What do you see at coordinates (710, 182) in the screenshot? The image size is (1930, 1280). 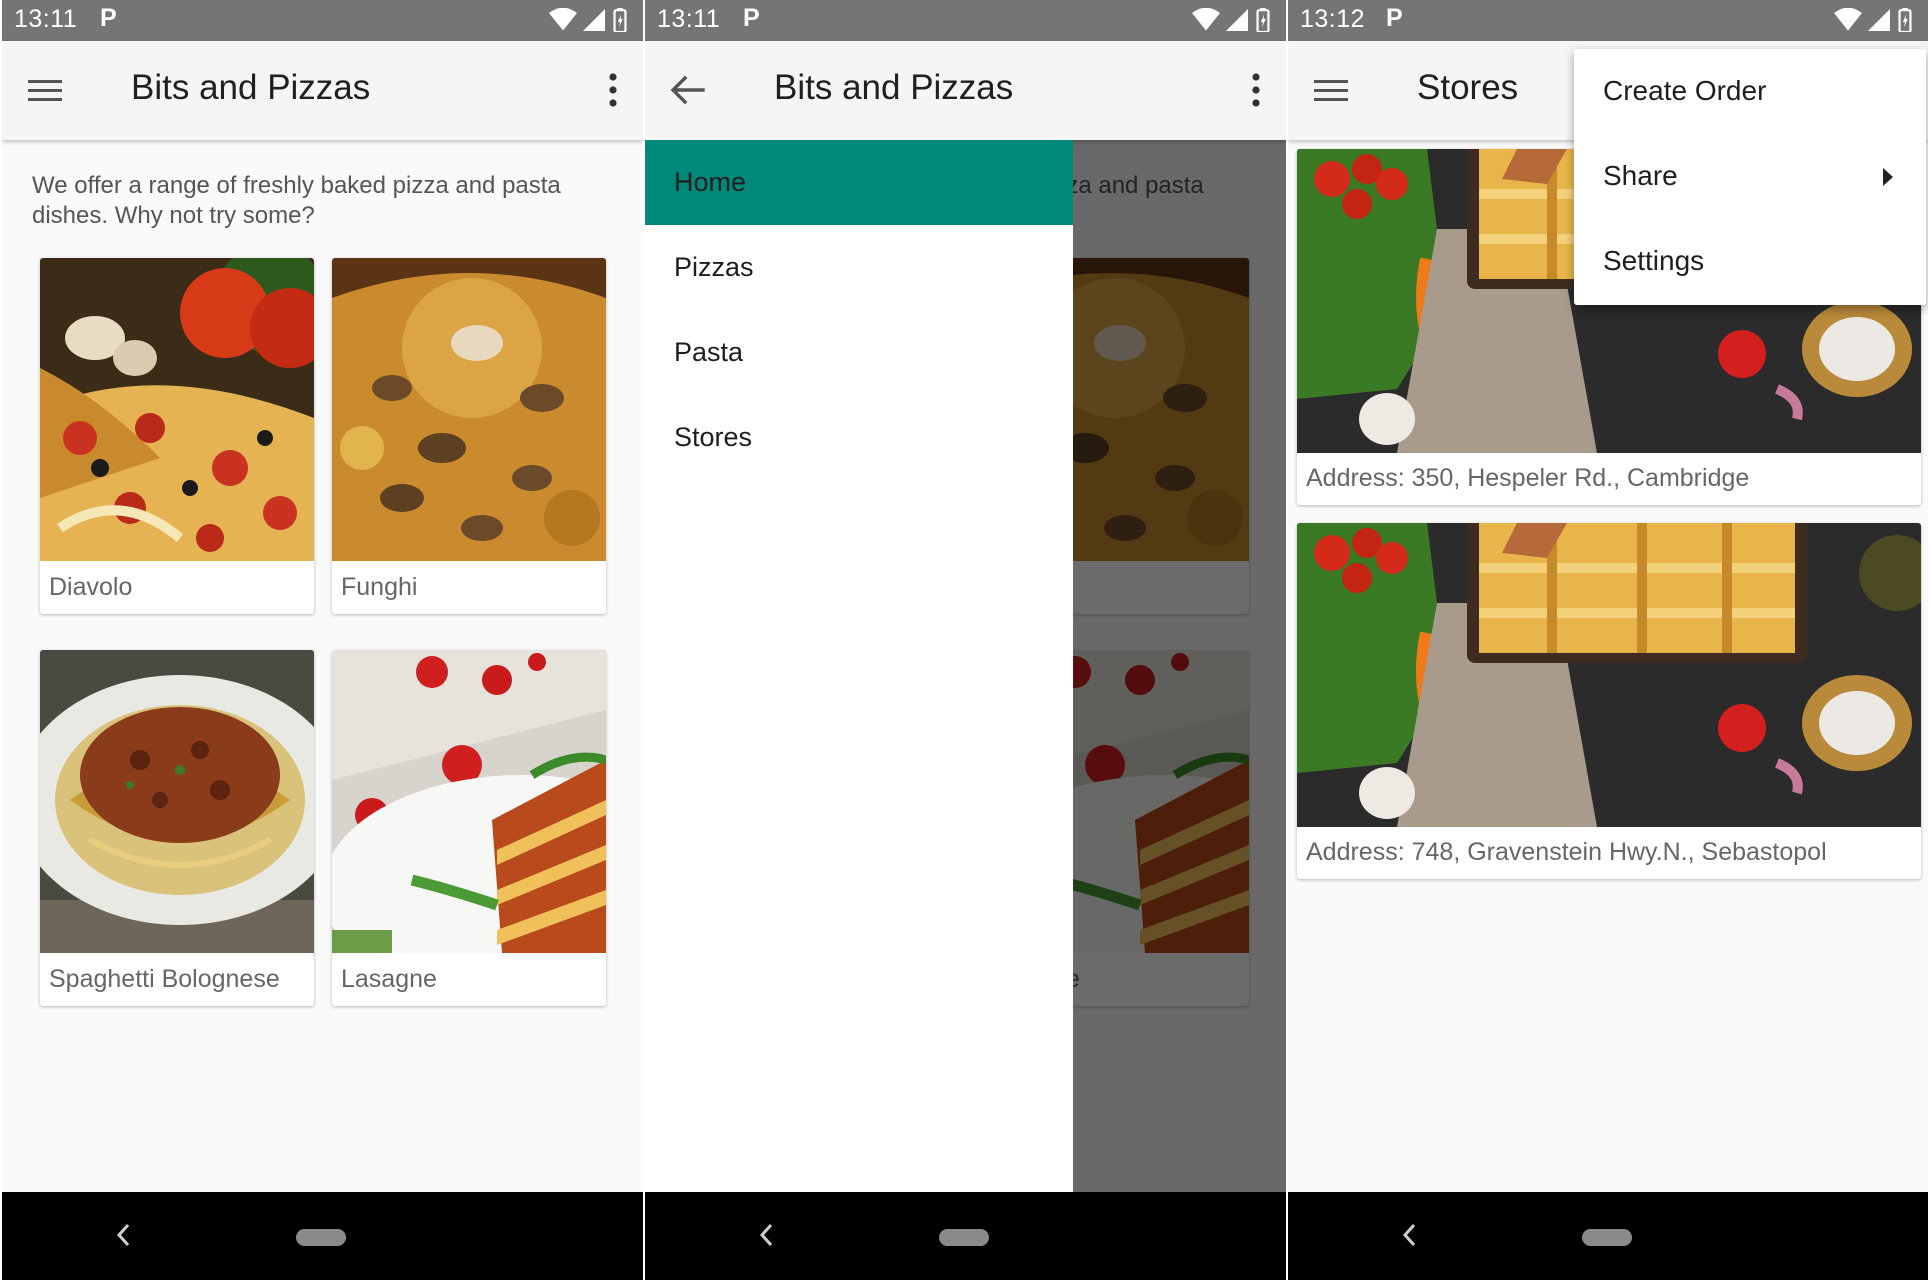 I see `drawer-item-label: Home` at bounding box center [710, 182].